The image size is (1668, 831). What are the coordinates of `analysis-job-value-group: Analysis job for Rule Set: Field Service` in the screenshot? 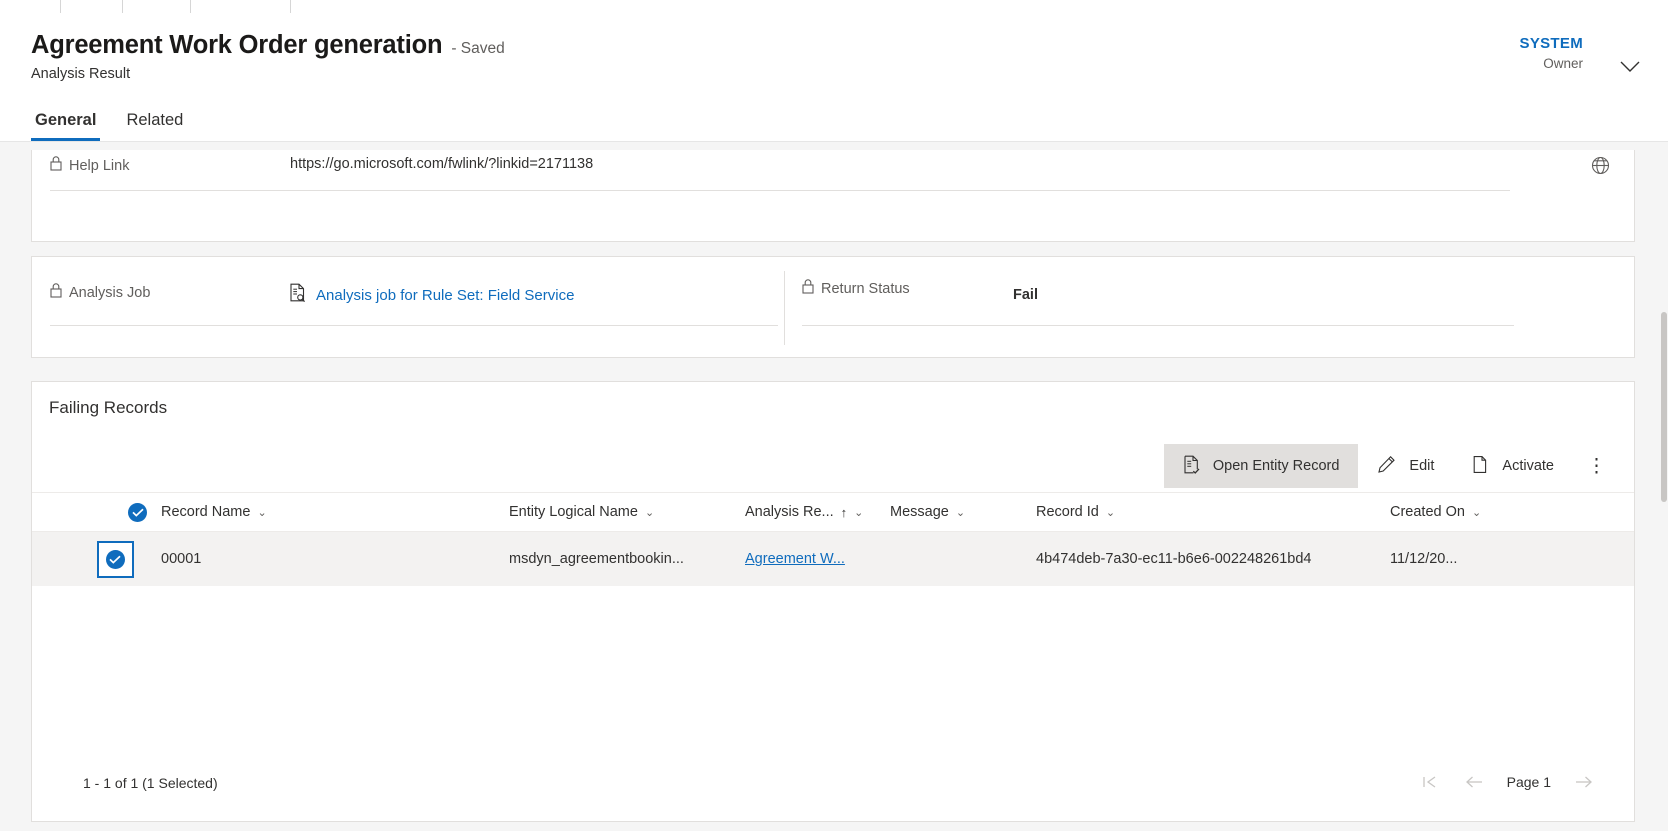 It's located at (431, 295).